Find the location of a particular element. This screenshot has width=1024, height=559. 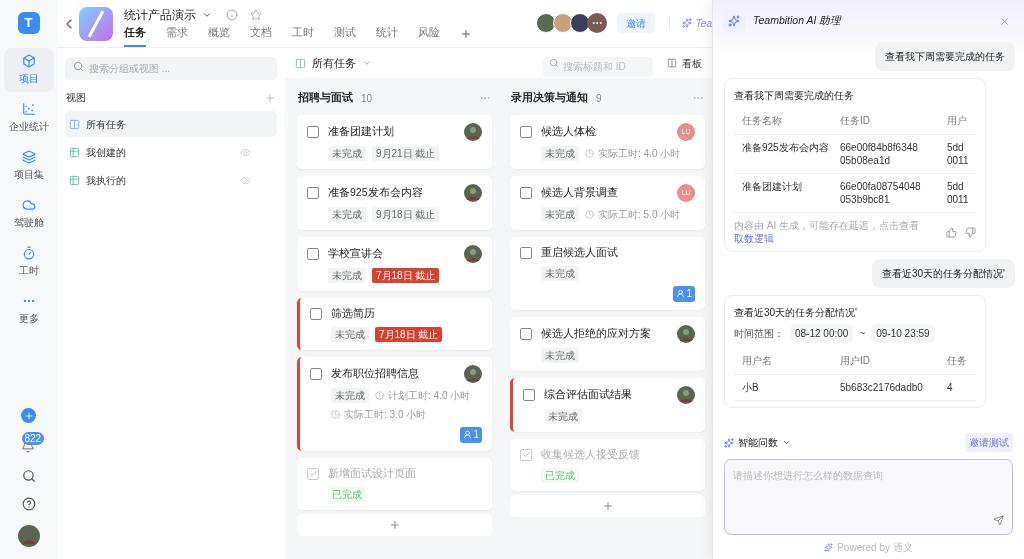

table-cell-text: 5dd 0011 is located at coordinates (958, 154).